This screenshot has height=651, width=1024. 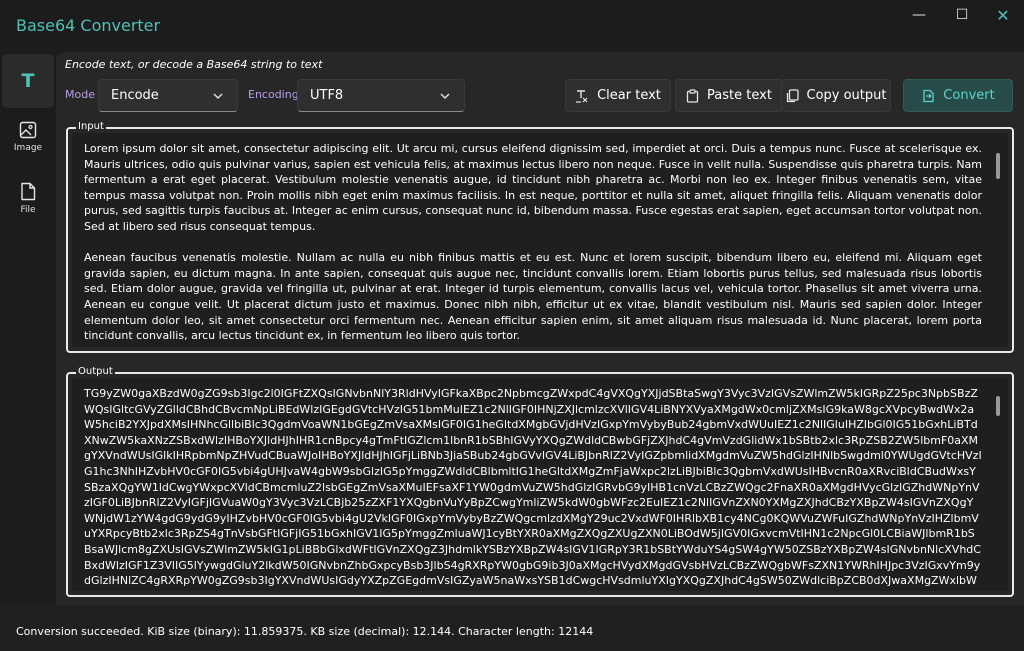 What do you see at coordinates (273, 94) in the screenshot?
I see `encoding-label: Encoding` at bounding box center [273, 94].